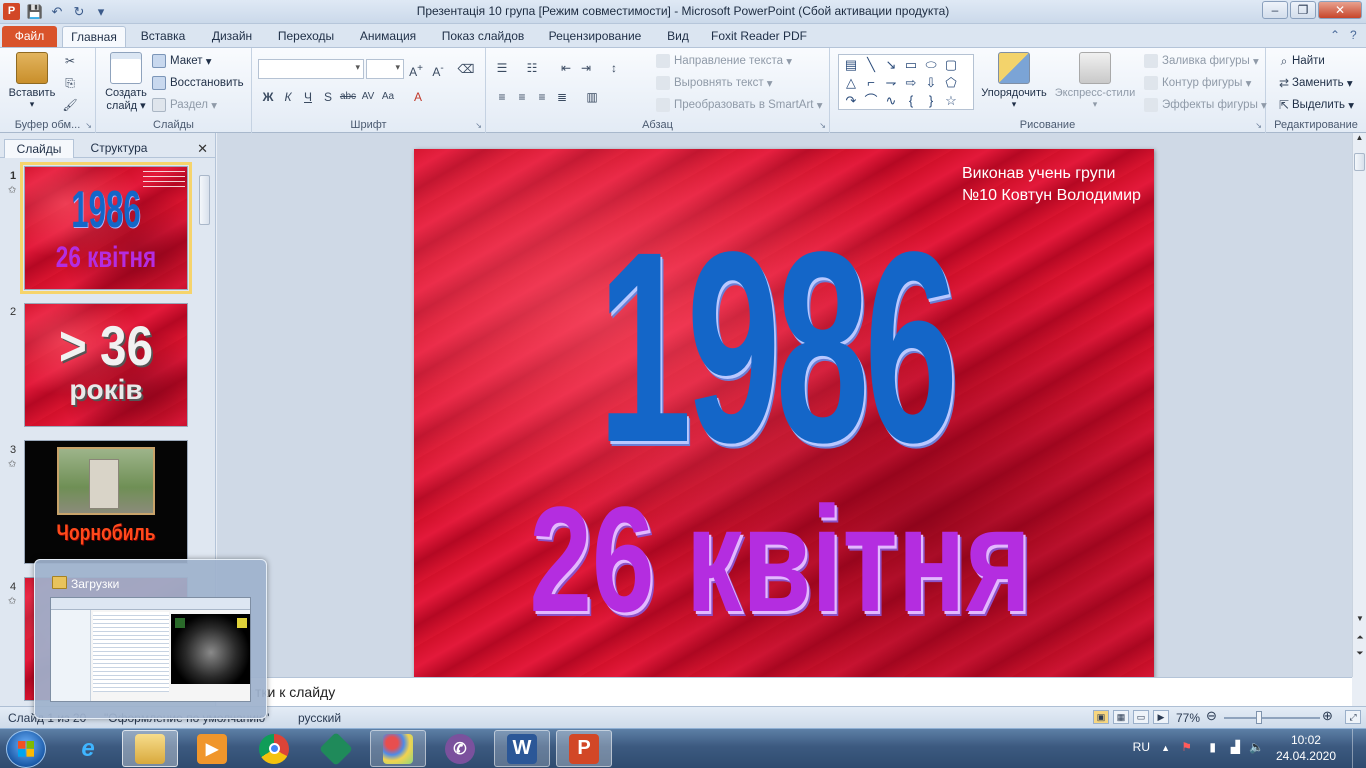 This screenshot has height=768, width=1366. What do you see at coordinates (1259, 717) in the screenshot?
I see `zoom-slider-thumb` at bounding box center [1259, 717].